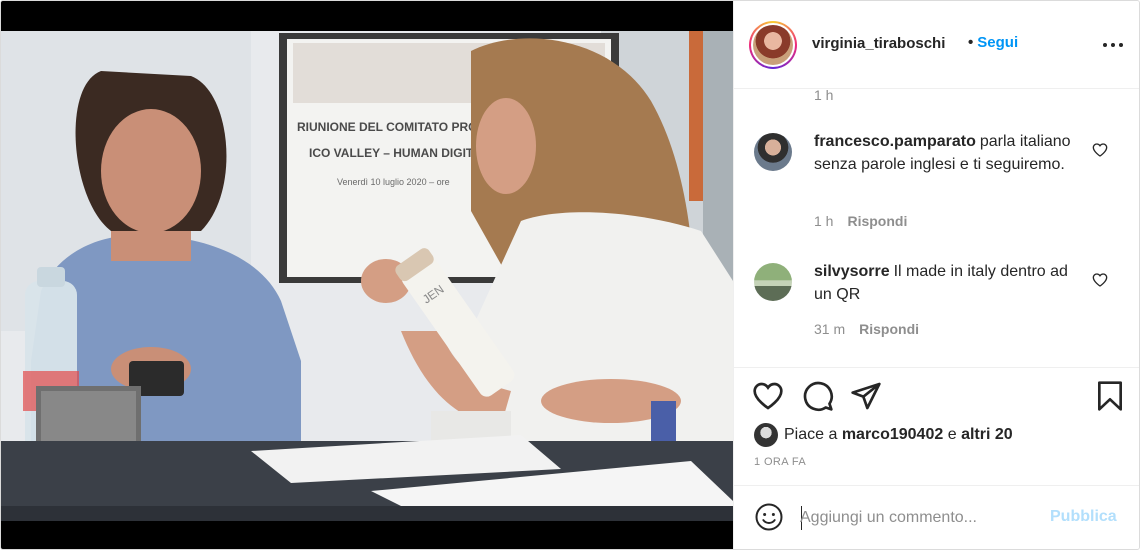 The height and width of the screenshot is (550, 1140). I want to click on author-username: virginia_tiraboschi, so click(878, 43).